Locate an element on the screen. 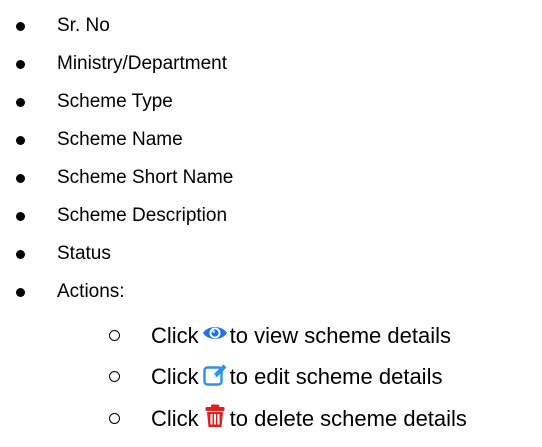 This screenshot has height=447, width=542. action-text: Click to delete scheme details is located at coordinates (309, 419).